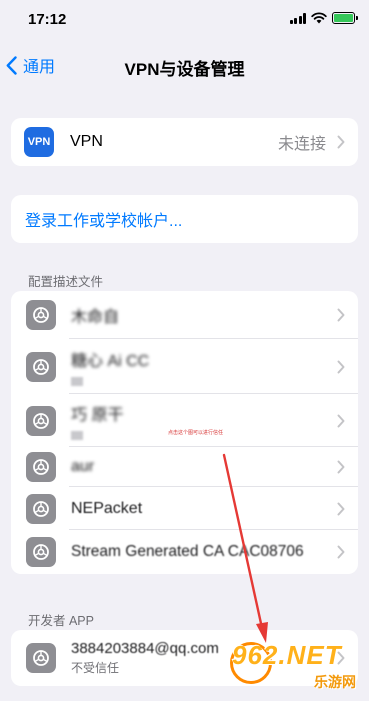 This screenshot has width=369, height=701. Describe the element at coordinates (335, 682) in the screenshot. I see `watermark-subtext: 乐游网` at that location.